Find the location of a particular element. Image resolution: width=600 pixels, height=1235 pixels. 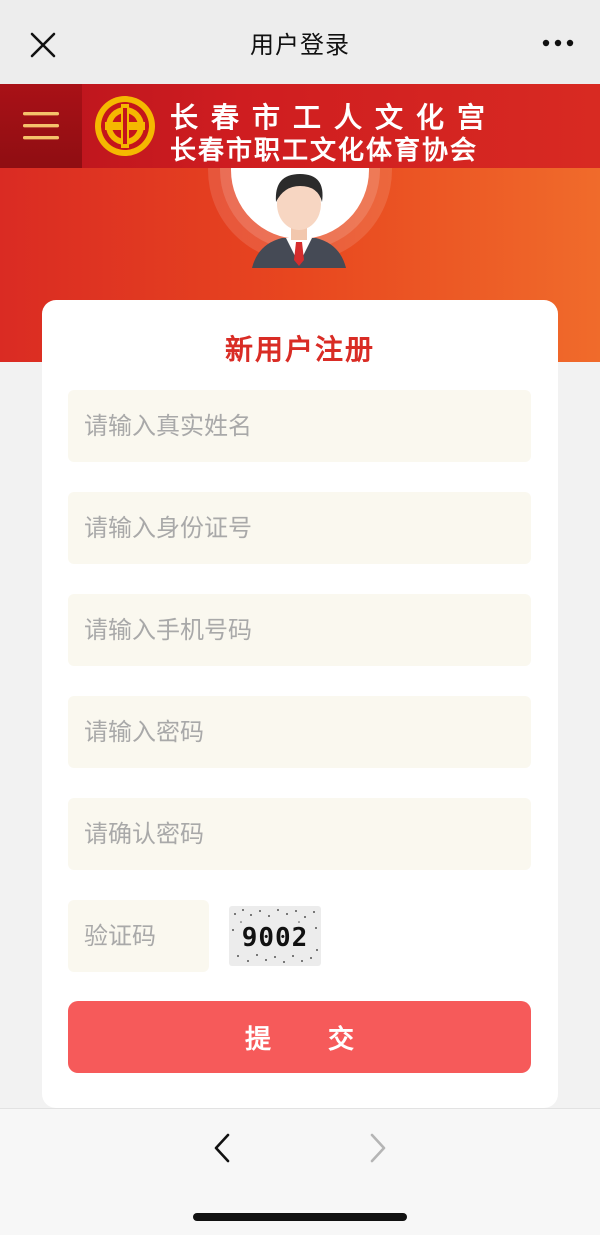

captcha-image: 9002 is located at coordinates (275, 936).